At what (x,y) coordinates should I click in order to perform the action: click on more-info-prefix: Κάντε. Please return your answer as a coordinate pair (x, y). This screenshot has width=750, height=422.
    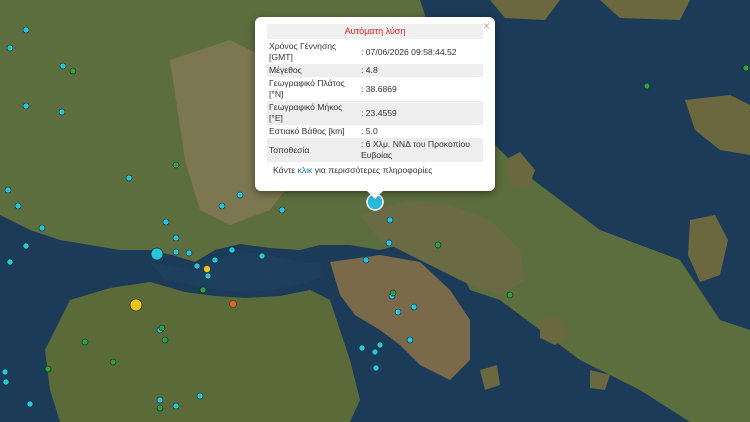
    Looking at the image, I should click on (285, 170).